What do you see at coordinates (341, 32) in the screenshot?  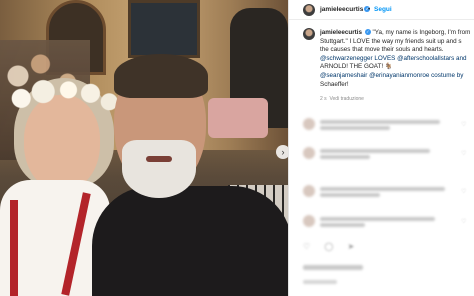 I see `caption-username: jamieleecurtis` at bounding box center [341, 32].